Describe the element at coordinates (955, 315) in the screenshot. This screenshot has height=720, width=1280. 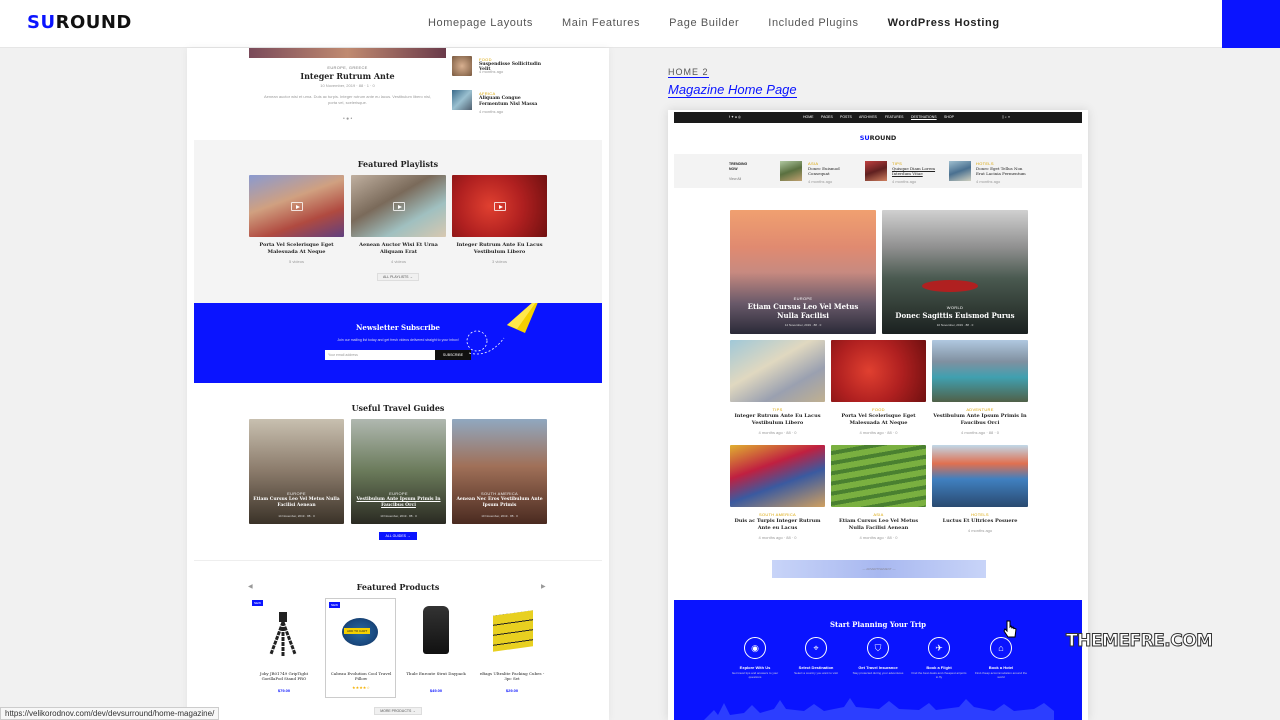
I see `big-post-title: Donec Sagittis Euismod Purus` at that location.